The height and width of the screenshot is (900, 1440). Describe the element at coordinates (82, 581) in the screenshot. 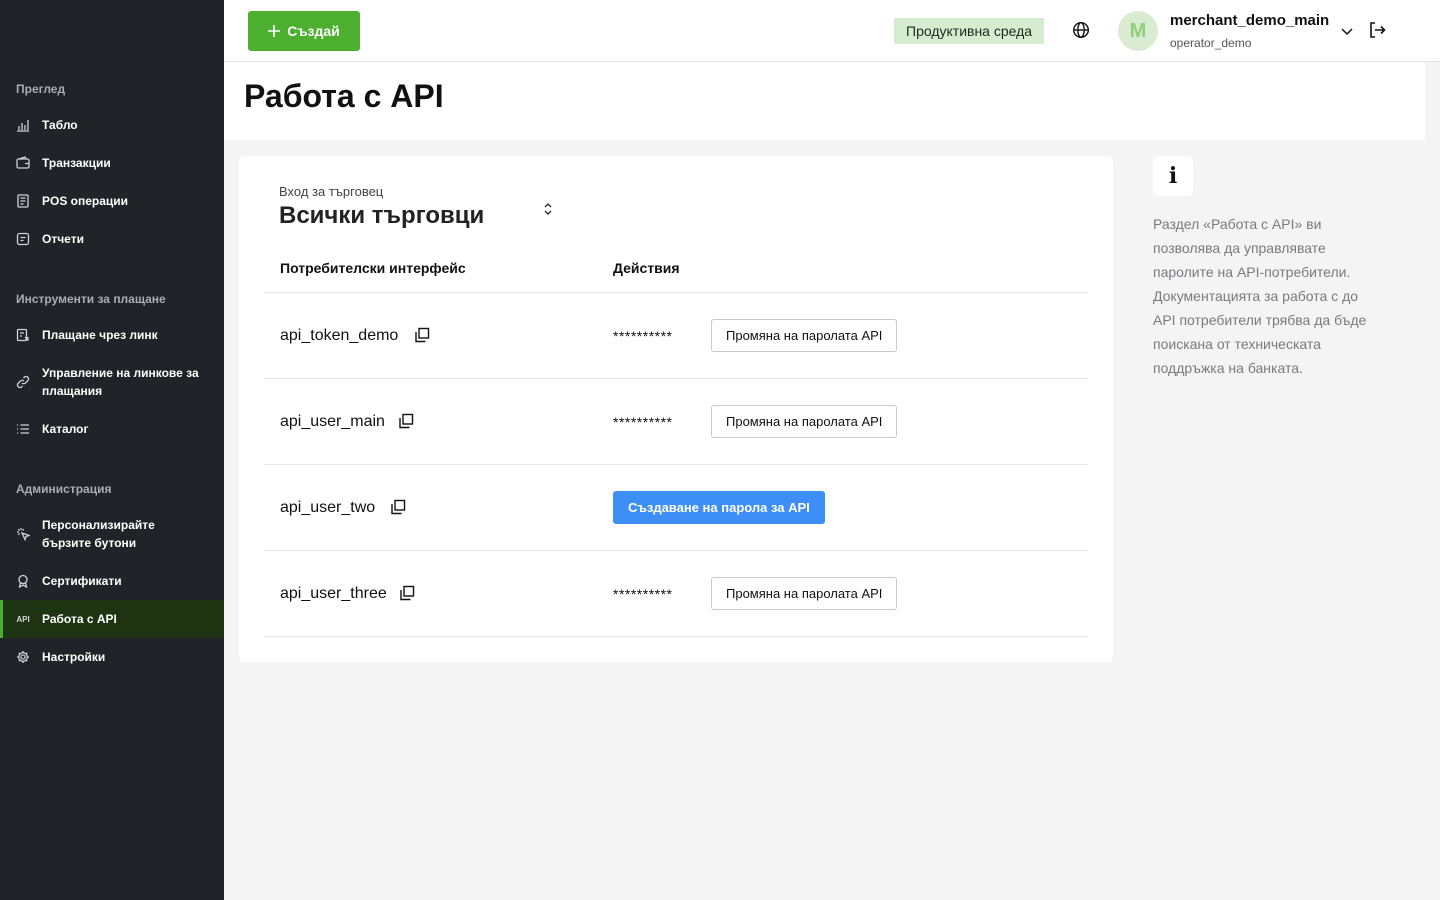

I see `sidebar-item-label: Сертификати` at that location.